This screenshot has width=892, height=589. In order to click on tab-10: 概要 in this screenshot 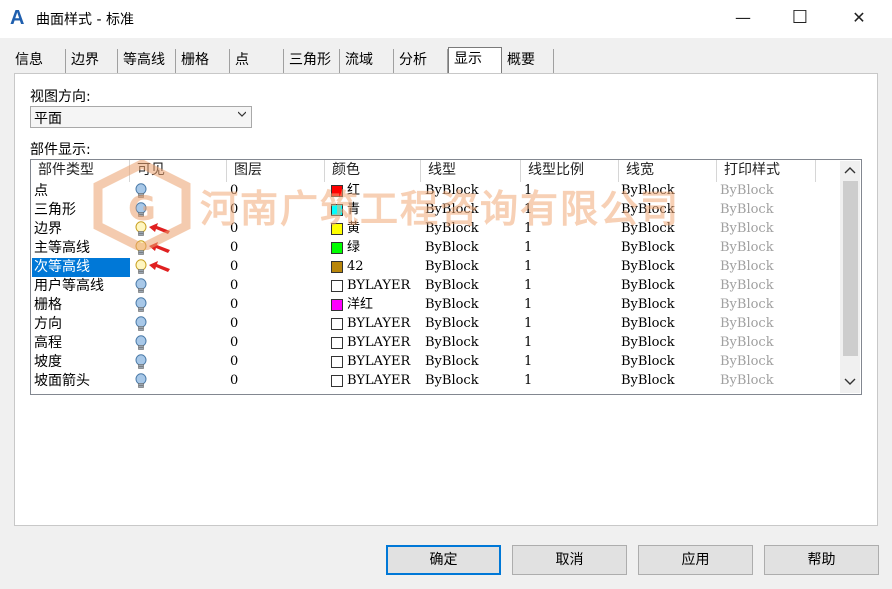, I will do `click(528, 61)`.